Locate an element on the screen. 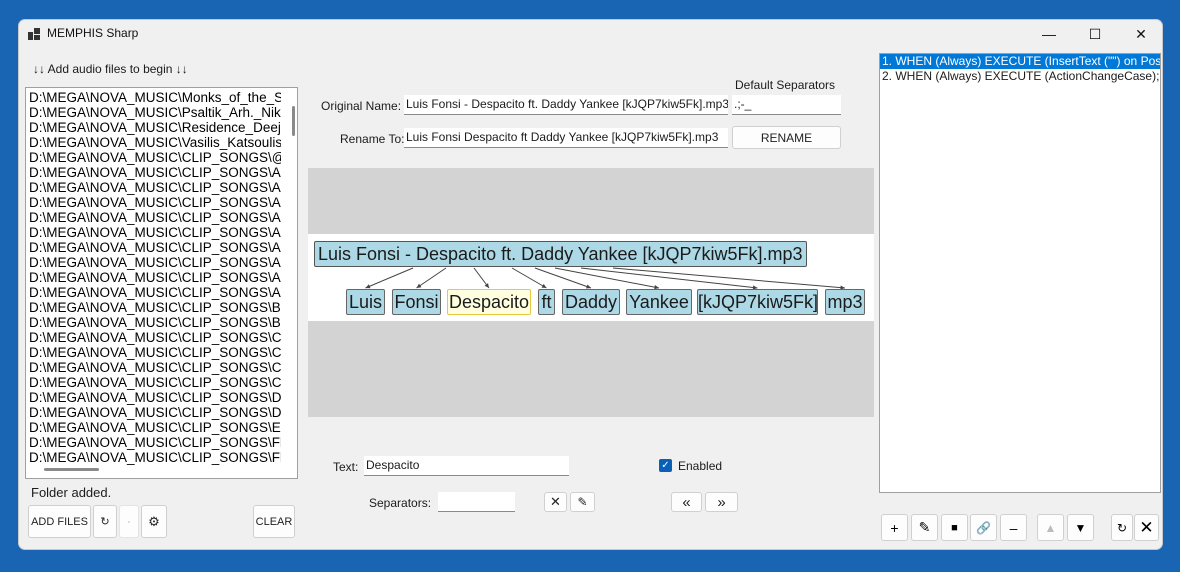  rename-to-label: Rename To: is located at coordinates (372, 139).